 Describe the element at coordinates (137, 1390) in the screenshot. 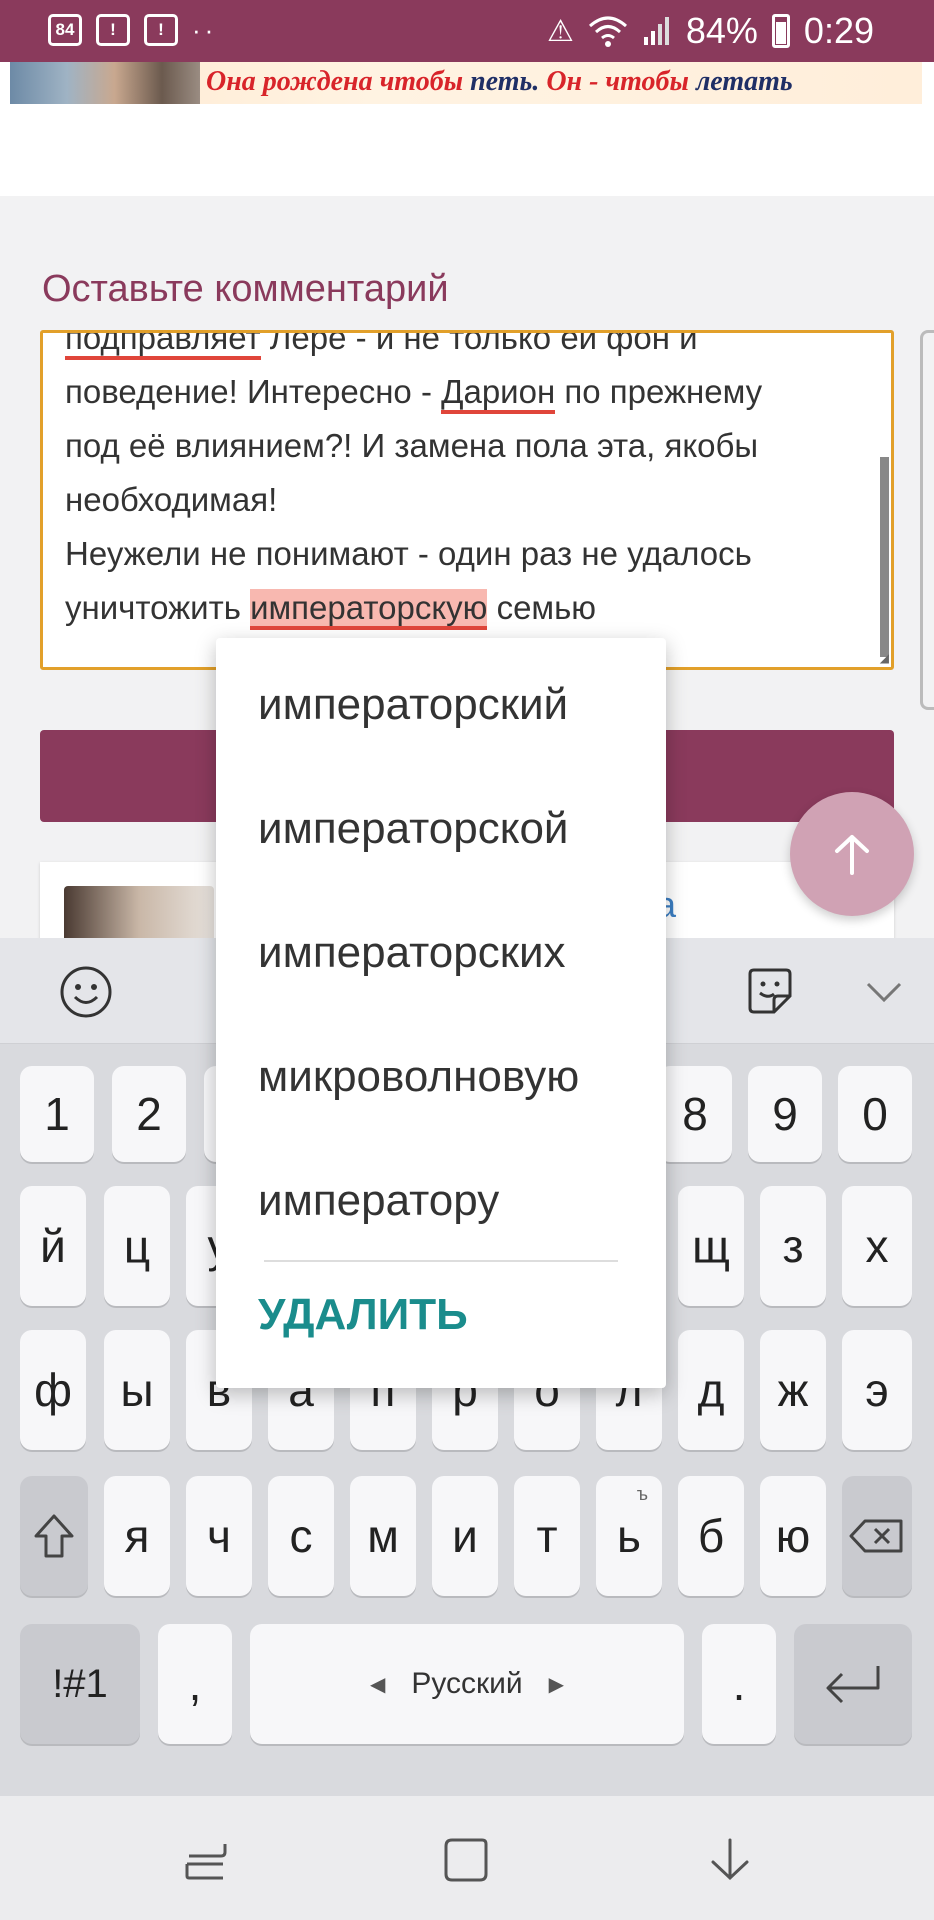

I see `key-ы: ы` at that location.